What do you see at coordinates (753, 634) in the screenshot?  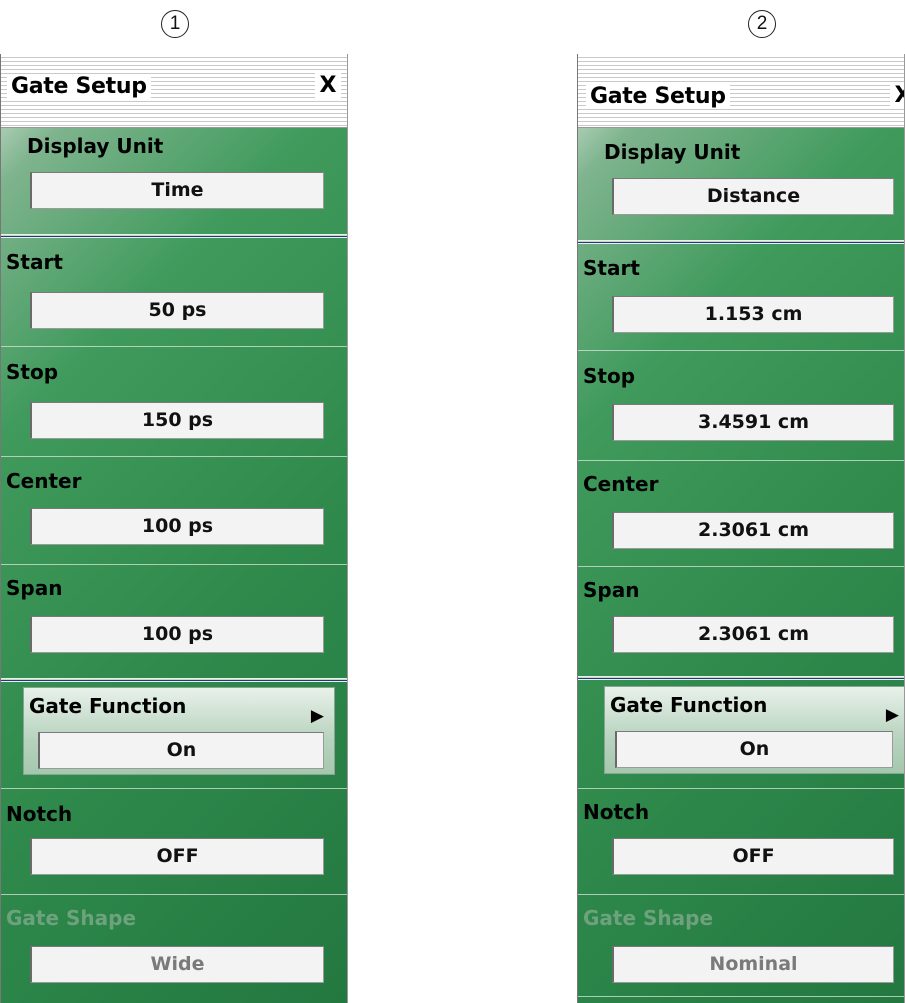 I see `span-field: 2.3061 cm` at bounding box center [753, 634].